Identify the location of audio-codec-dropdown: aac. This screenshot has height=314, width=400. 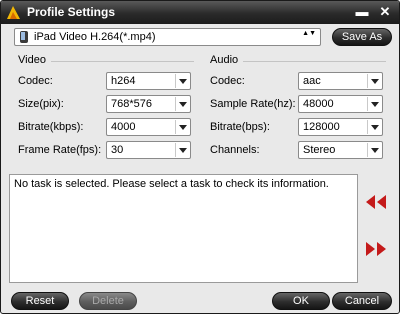
(340, 81).